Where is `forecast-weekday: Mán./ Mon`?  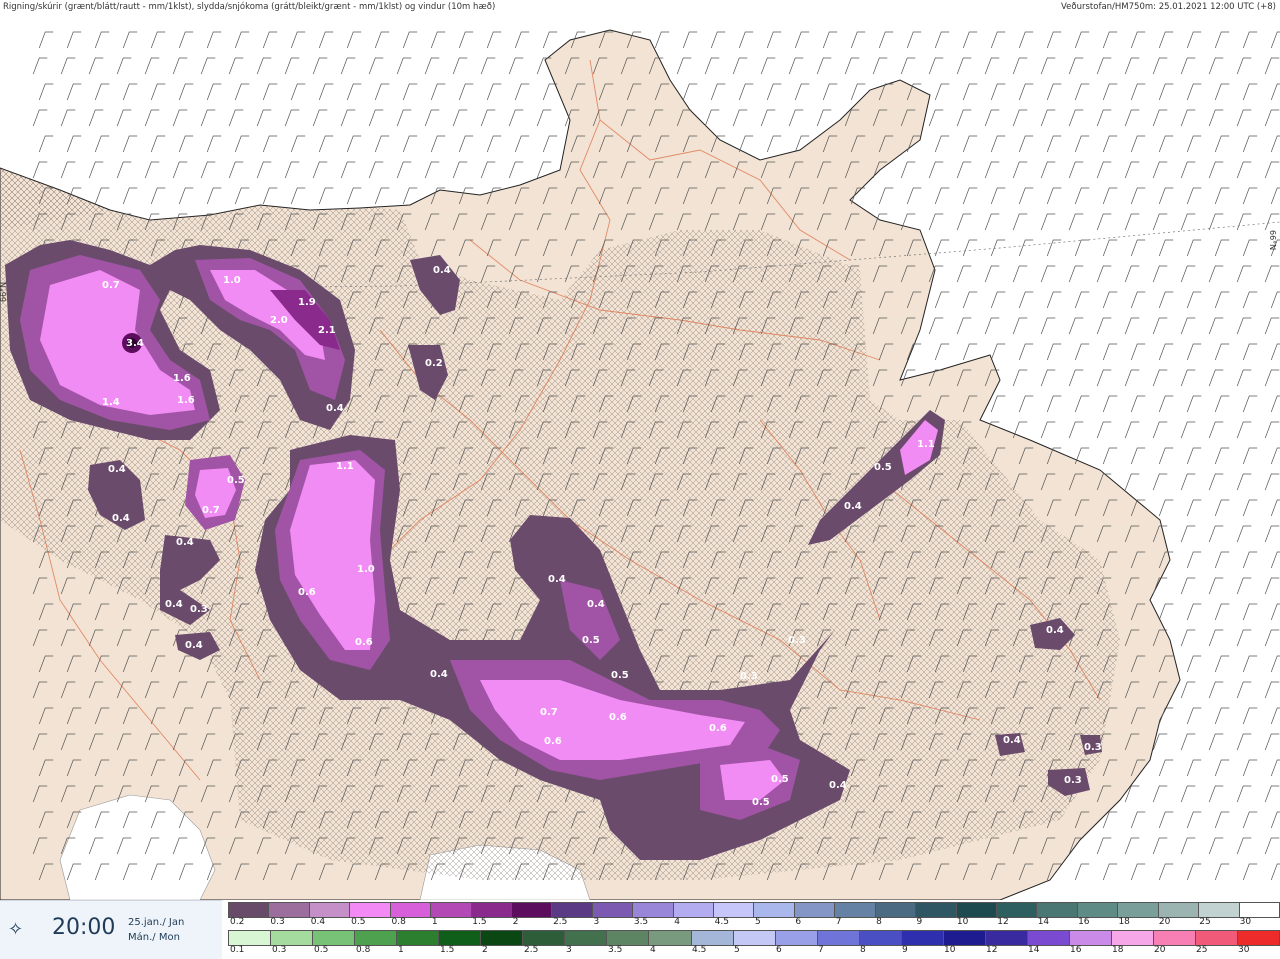 forecast-weekday: Mán./ Mon is located at coordinates (154, 937).